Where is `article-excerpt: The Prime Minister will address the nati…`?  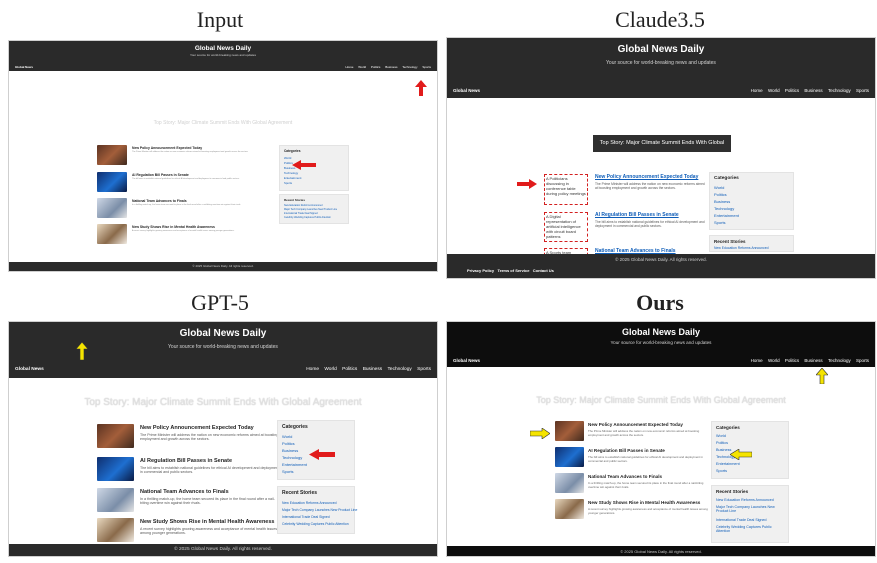 article-excerpt: The Prime Minister will address the nati… is located at coordinates (190, 152).